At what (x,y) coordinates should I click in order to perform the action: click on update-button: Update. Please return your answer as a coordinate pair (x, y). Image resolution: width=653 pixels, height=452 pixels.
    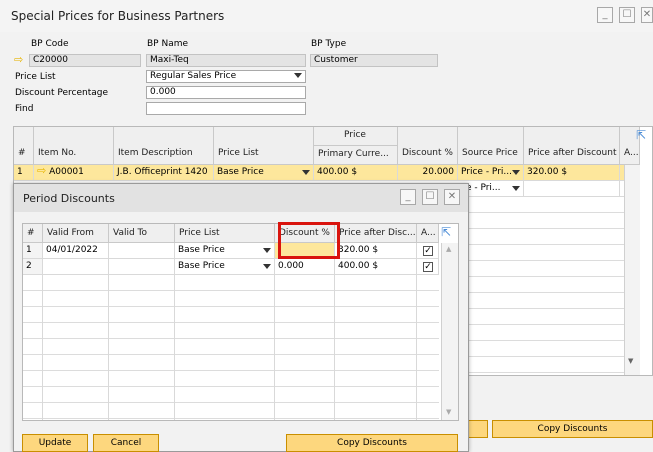
    Looking at the image, I should click on (55, 443).